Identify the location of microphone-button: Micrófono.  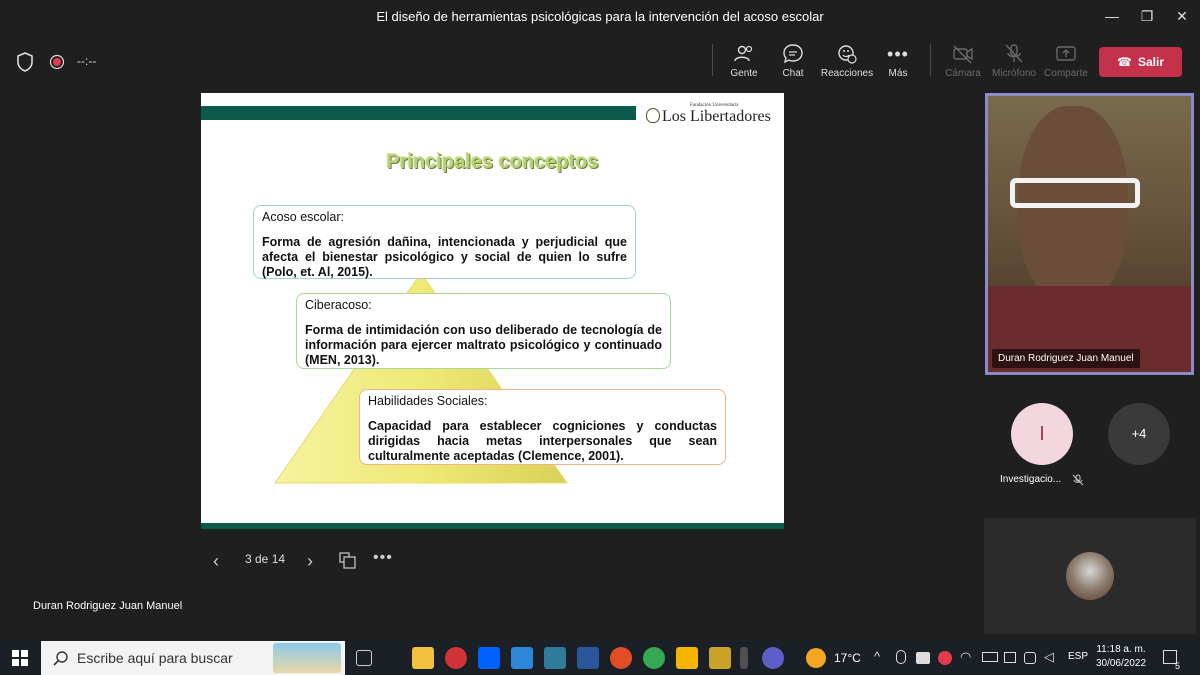
(1014, 64).